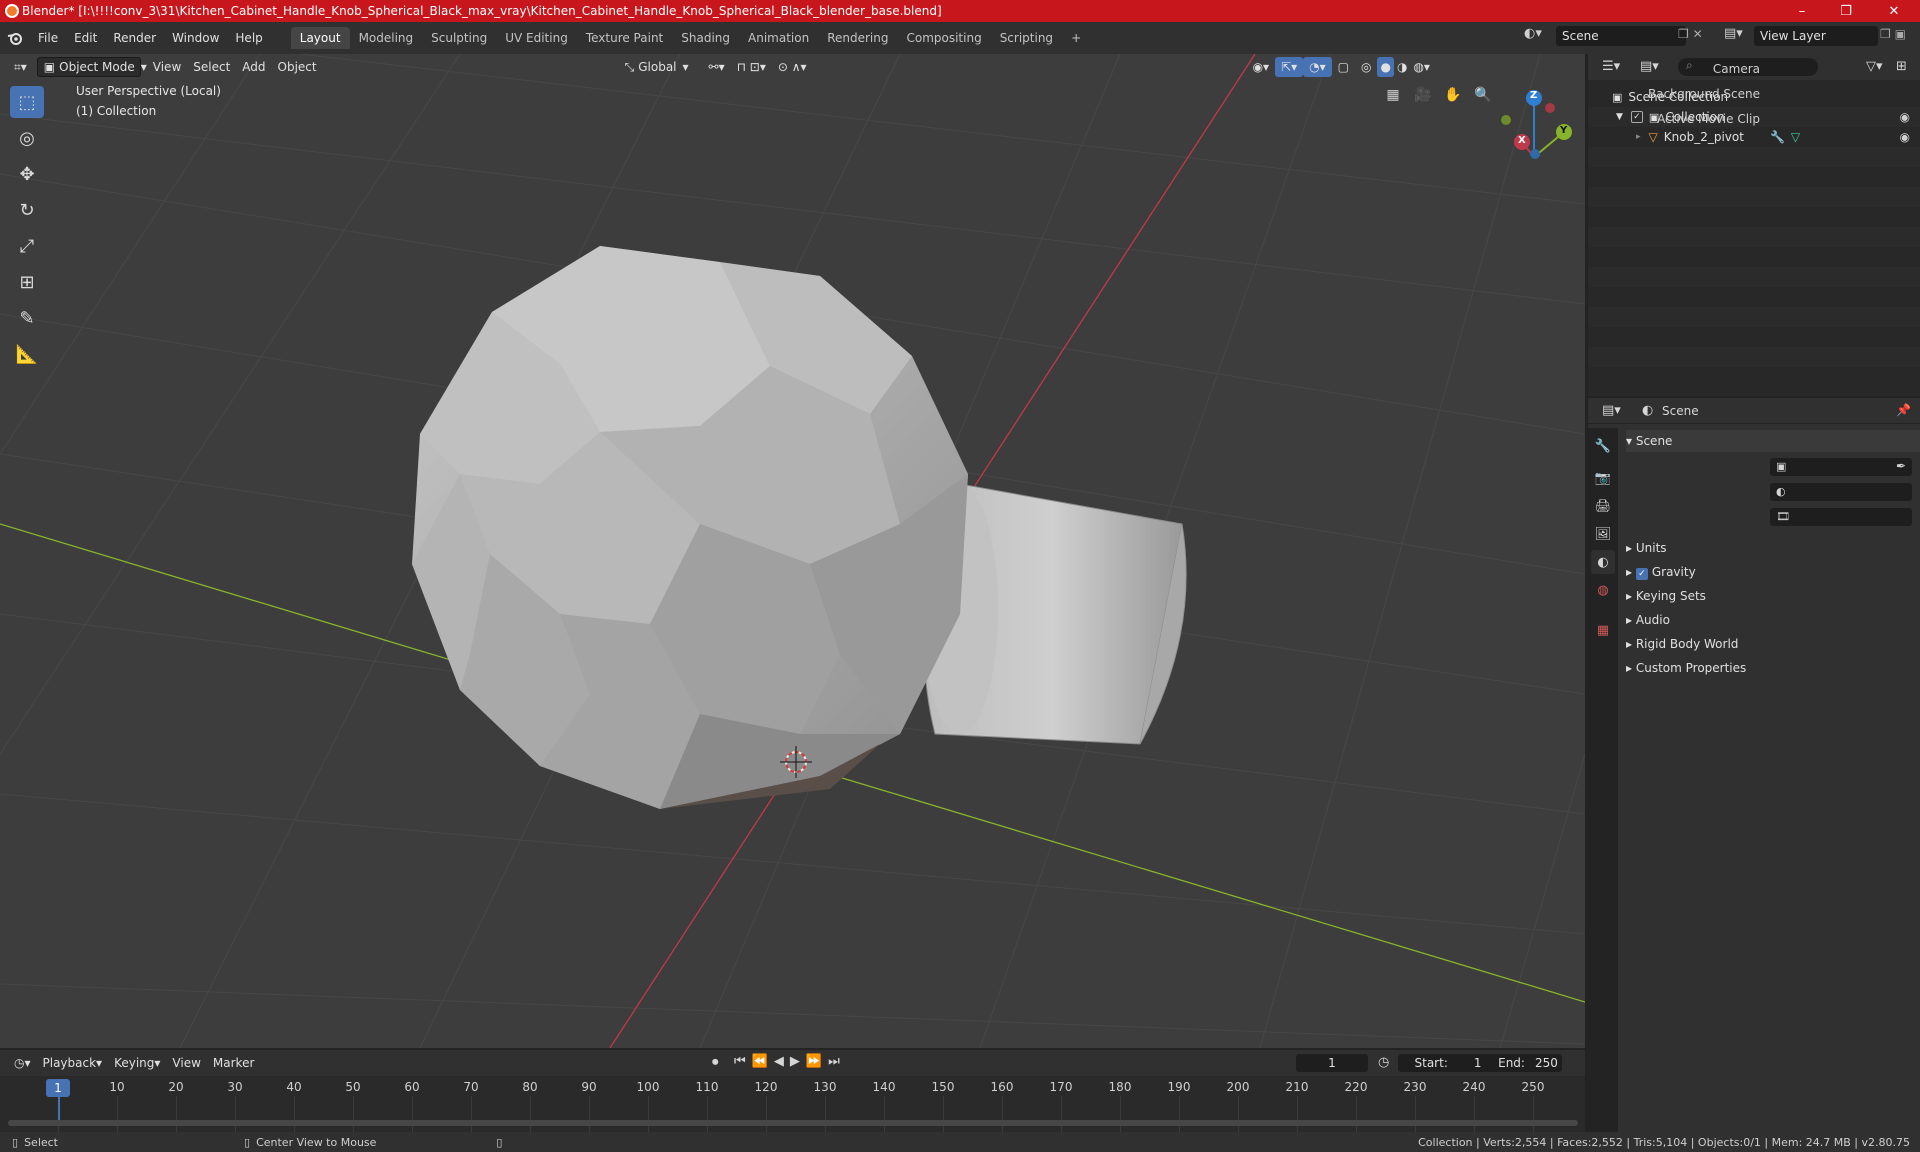  What do you see at coordinates (1619, 117) in the screenshot?
I see `expand-arrow-icon: ▼` at bounding box center [1619, 117].